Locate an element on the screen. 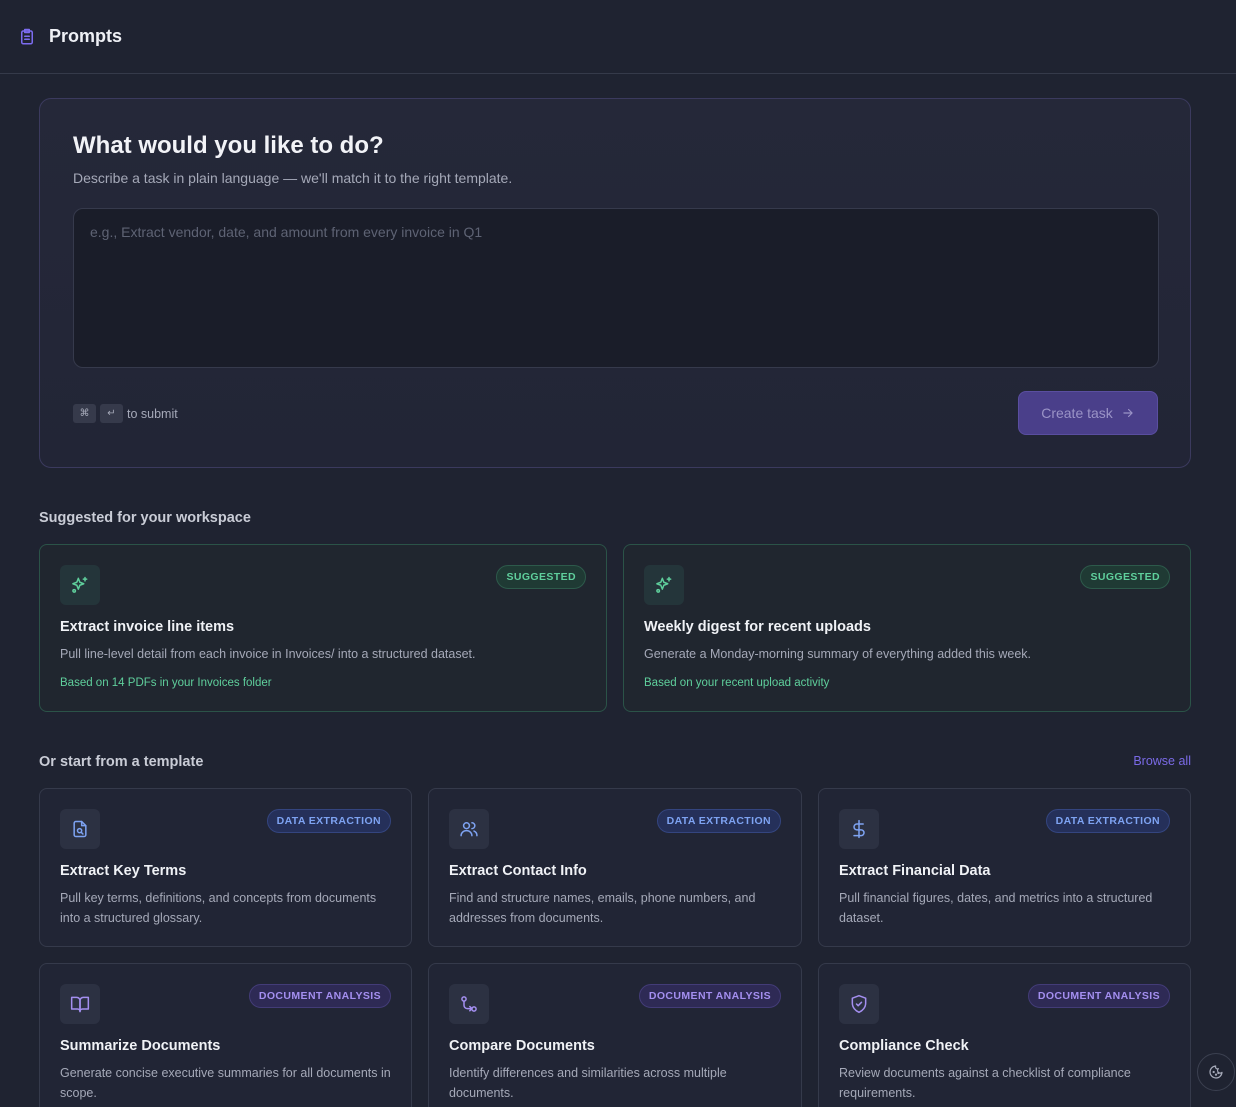 The height and width of the screenshot is (1107, 1236). card-title: Weekly digest for recent uploads is located at coordinates (757, 627).